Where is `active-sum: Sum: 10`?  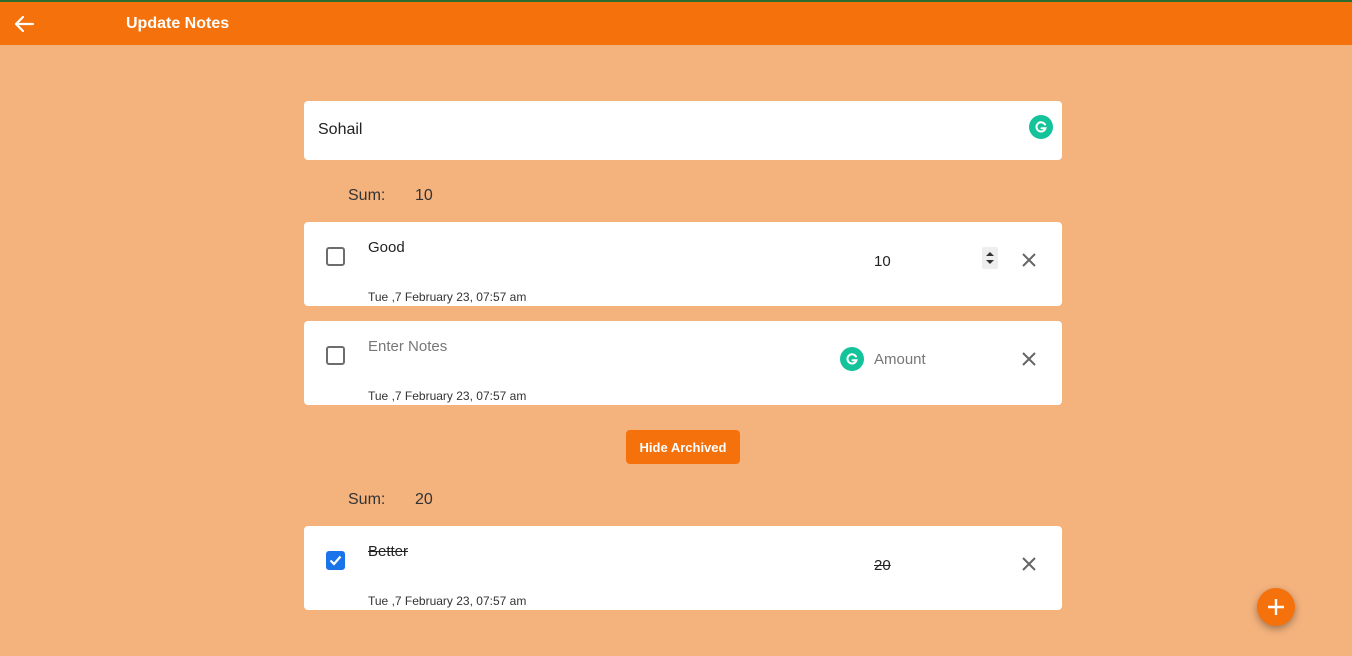
active-sum: Sum: 10 is located at coordinates (390, 196).